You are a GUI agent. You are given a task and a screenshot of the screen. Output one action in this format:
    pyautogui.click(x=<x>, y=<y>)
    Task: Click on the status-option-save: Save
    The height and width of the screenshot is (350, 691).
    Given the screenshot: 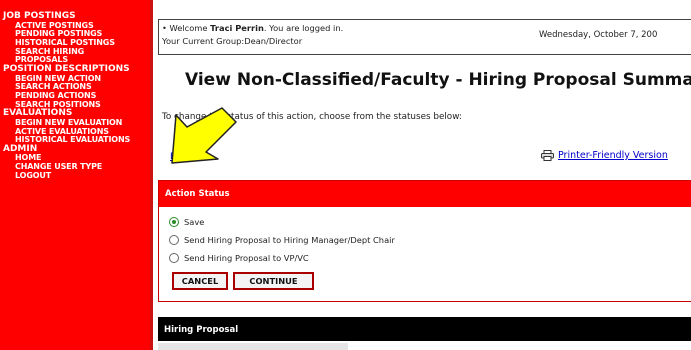 What is the action you would take?
    pyautogui.click(x=187, y=222)
    